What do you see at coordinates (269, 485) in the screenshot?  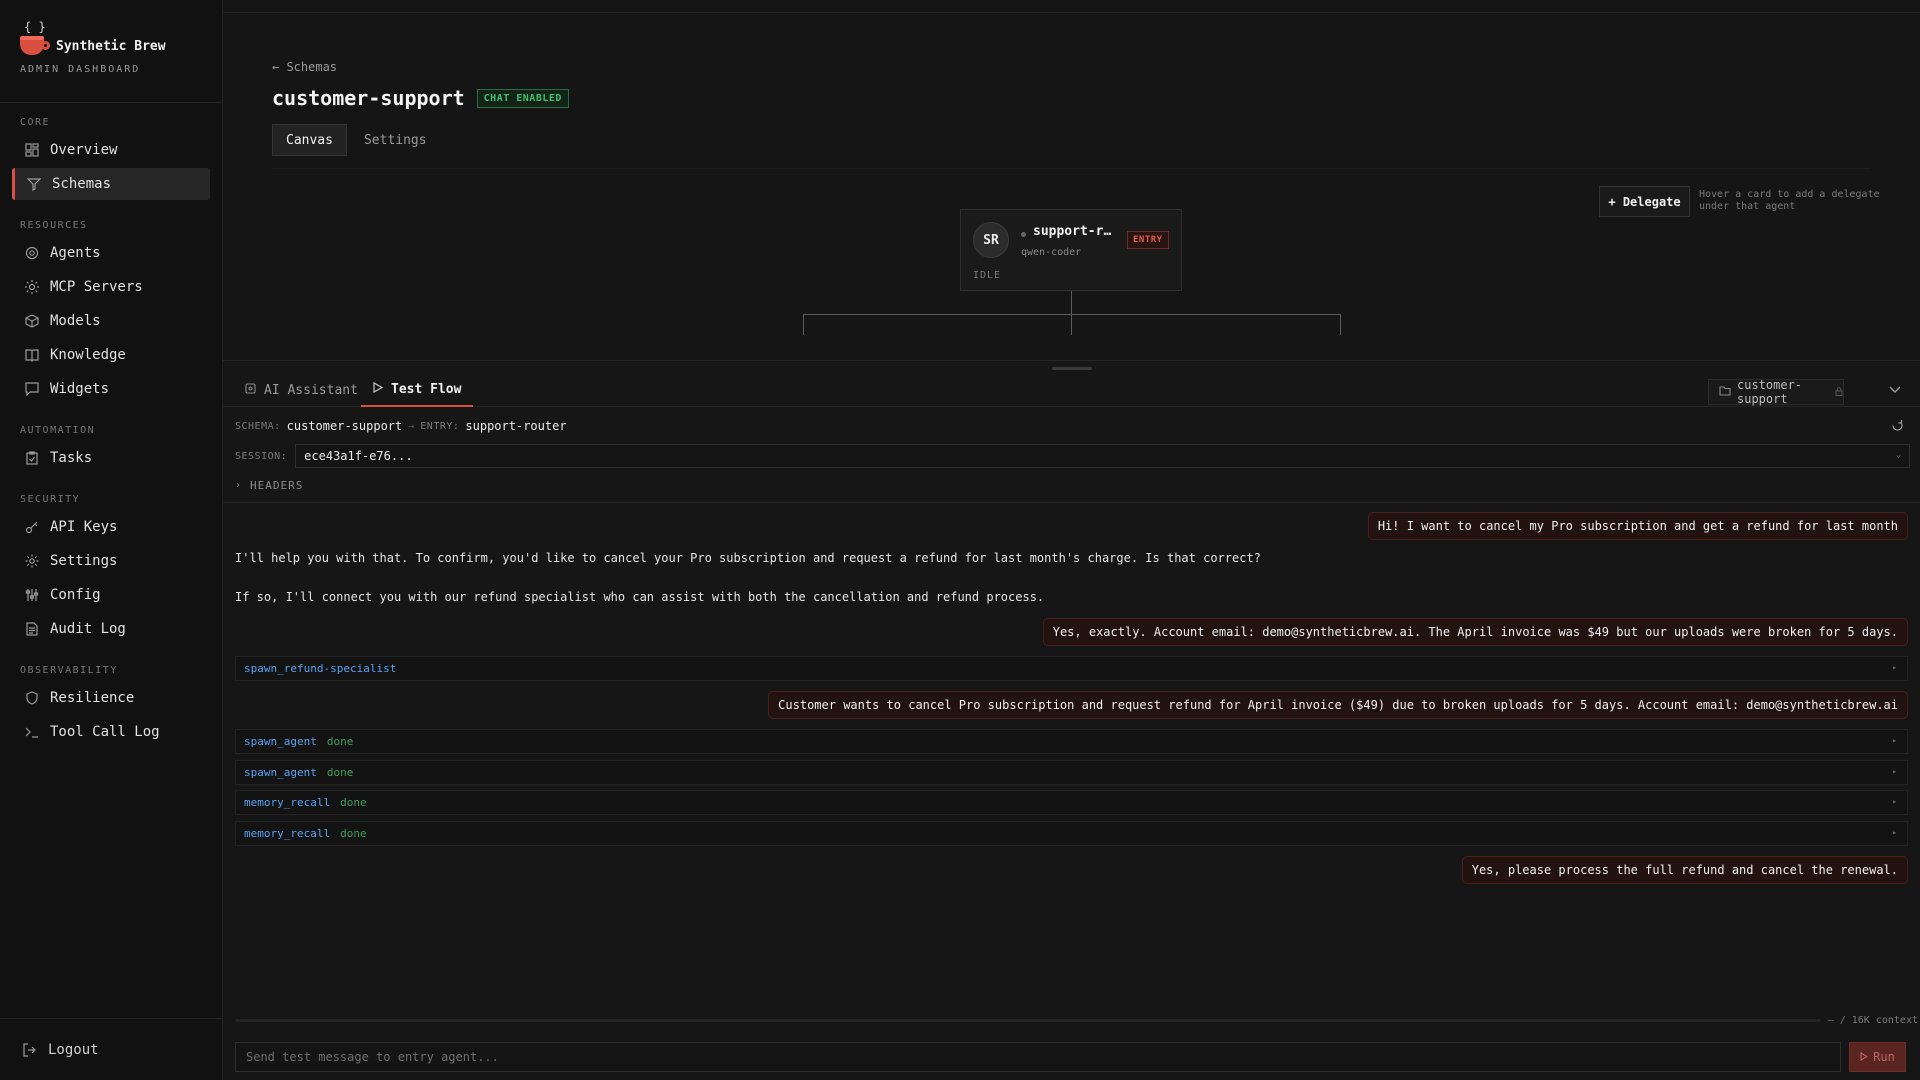 I see `headers-toggle: › HEADERS` at bounding box center [269, 485].